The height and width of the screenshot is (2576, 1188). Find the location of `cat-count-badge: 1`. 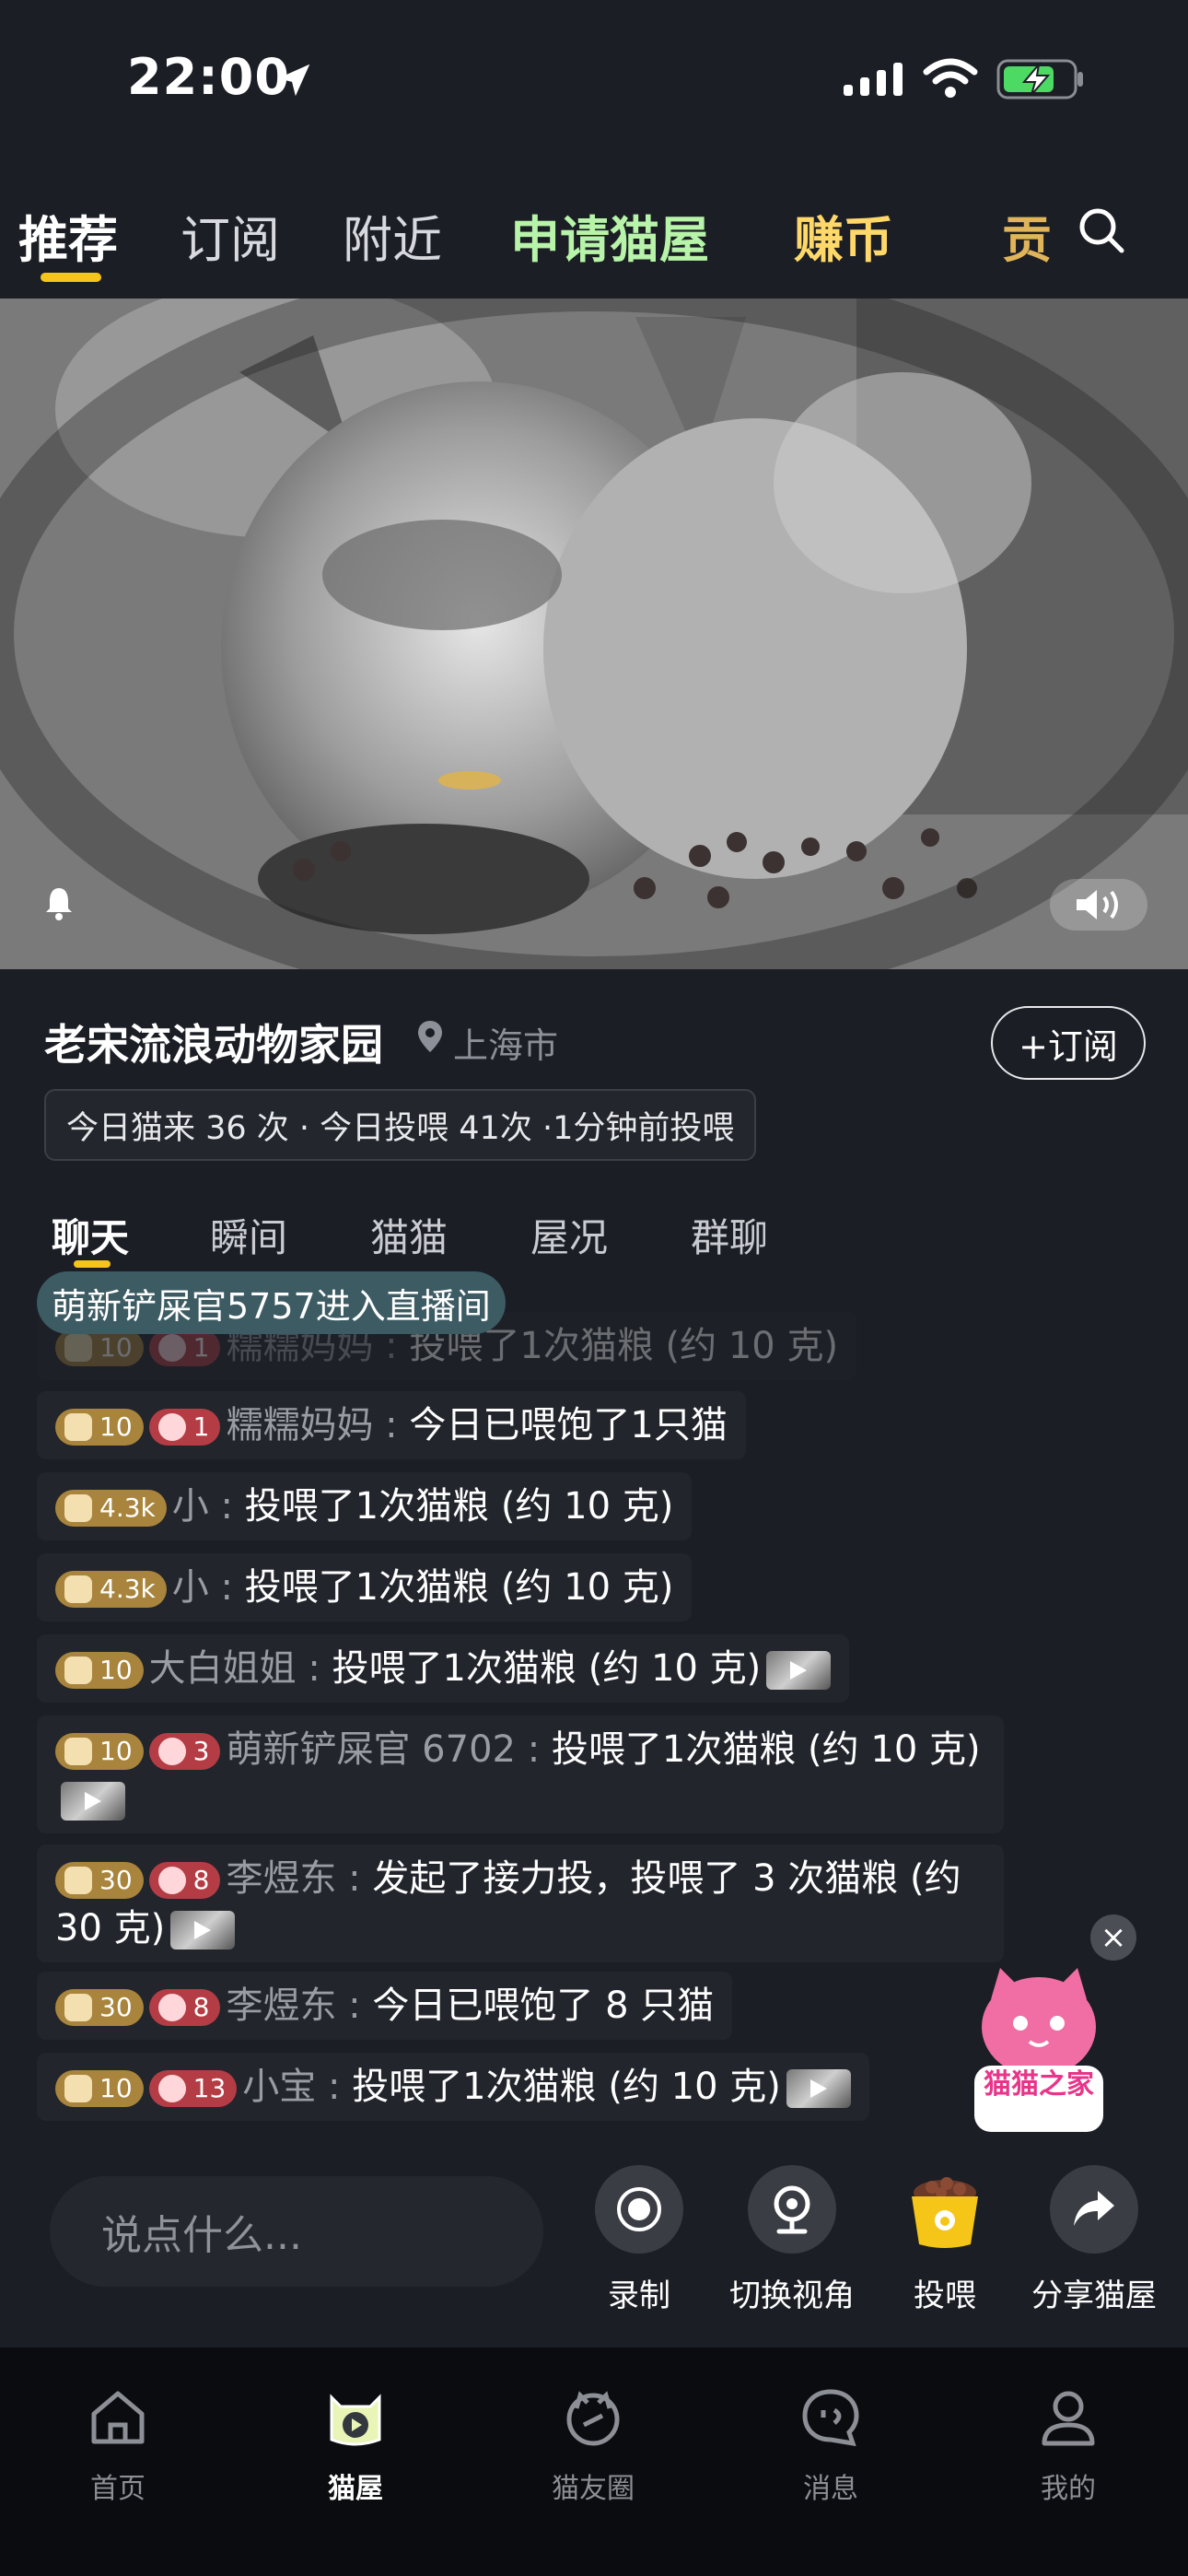

cat-count-badge: 1 is located at coordinates (184, 1347).